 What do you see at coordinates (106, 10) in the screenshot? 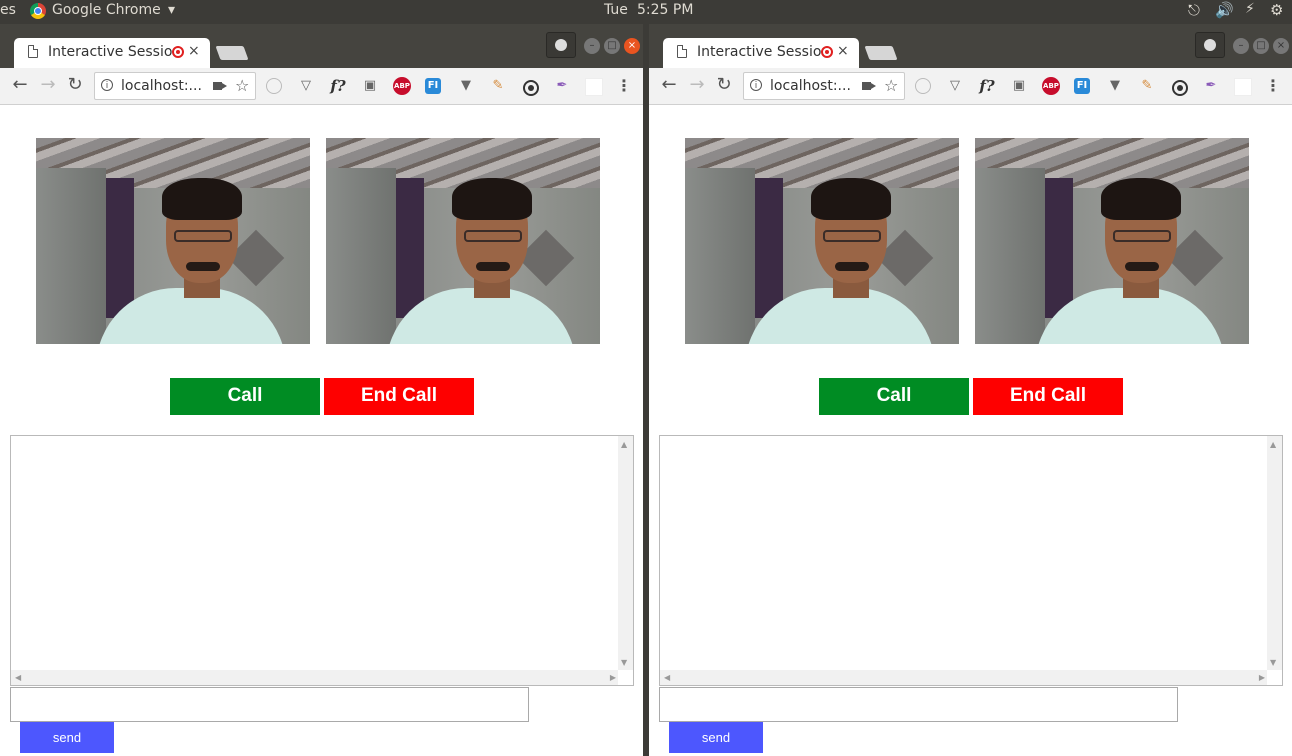
I see `app-menu-label: Google Chrome` at bounding box center [106, 10].